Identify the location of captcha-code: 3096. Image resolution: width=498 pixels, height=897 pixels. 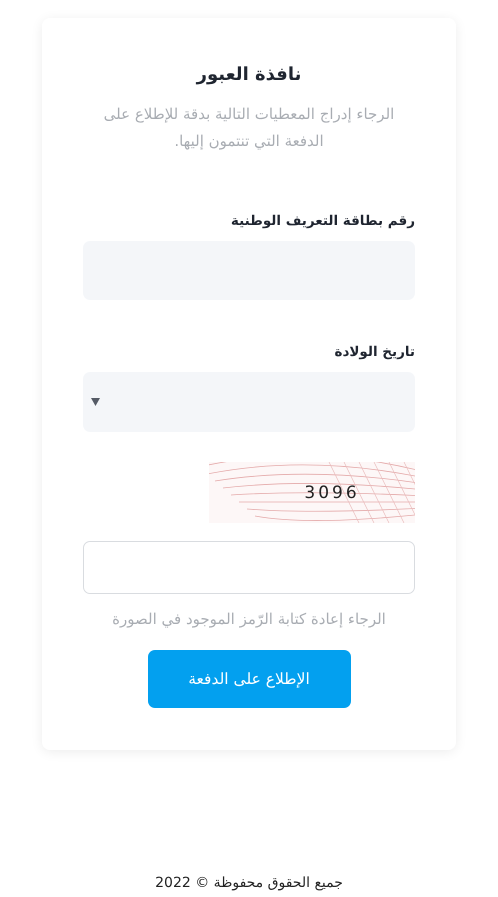
(331, 492).